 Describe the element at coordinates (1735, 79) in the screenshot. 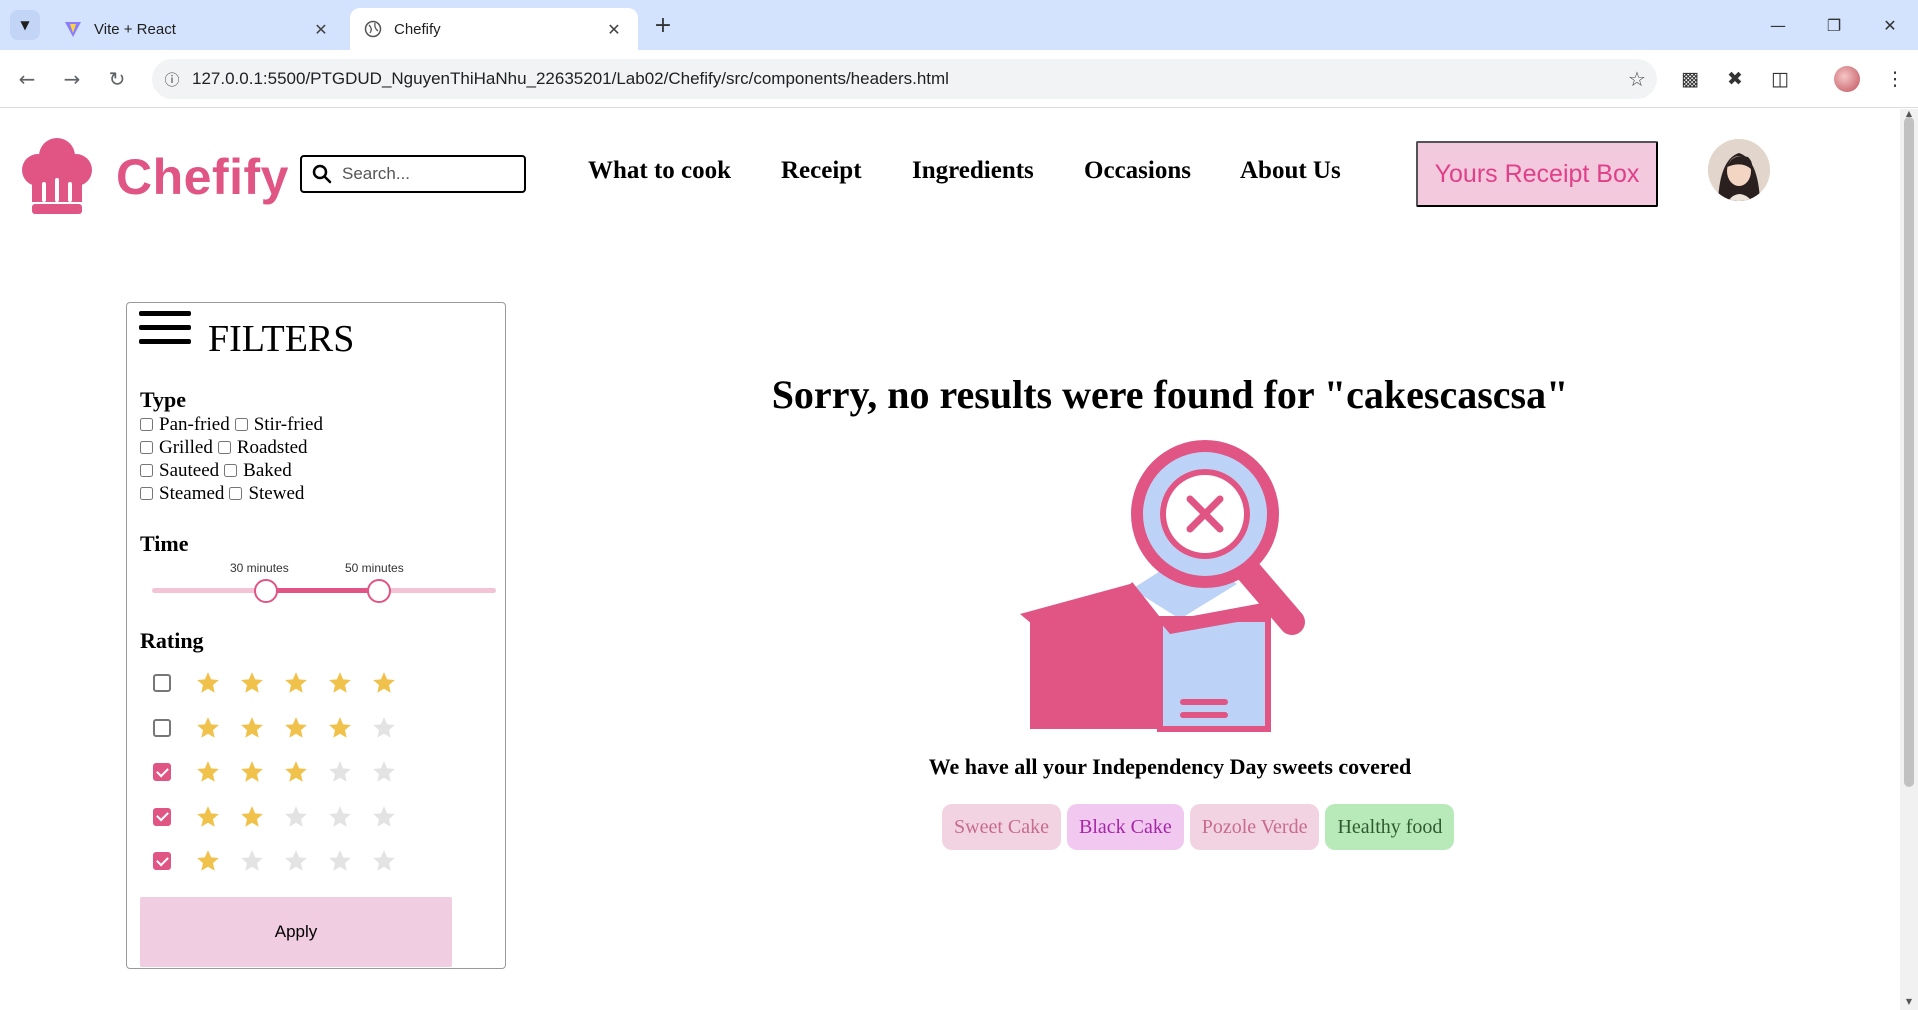

I see `extension-tool-icon: ✖` at that location.